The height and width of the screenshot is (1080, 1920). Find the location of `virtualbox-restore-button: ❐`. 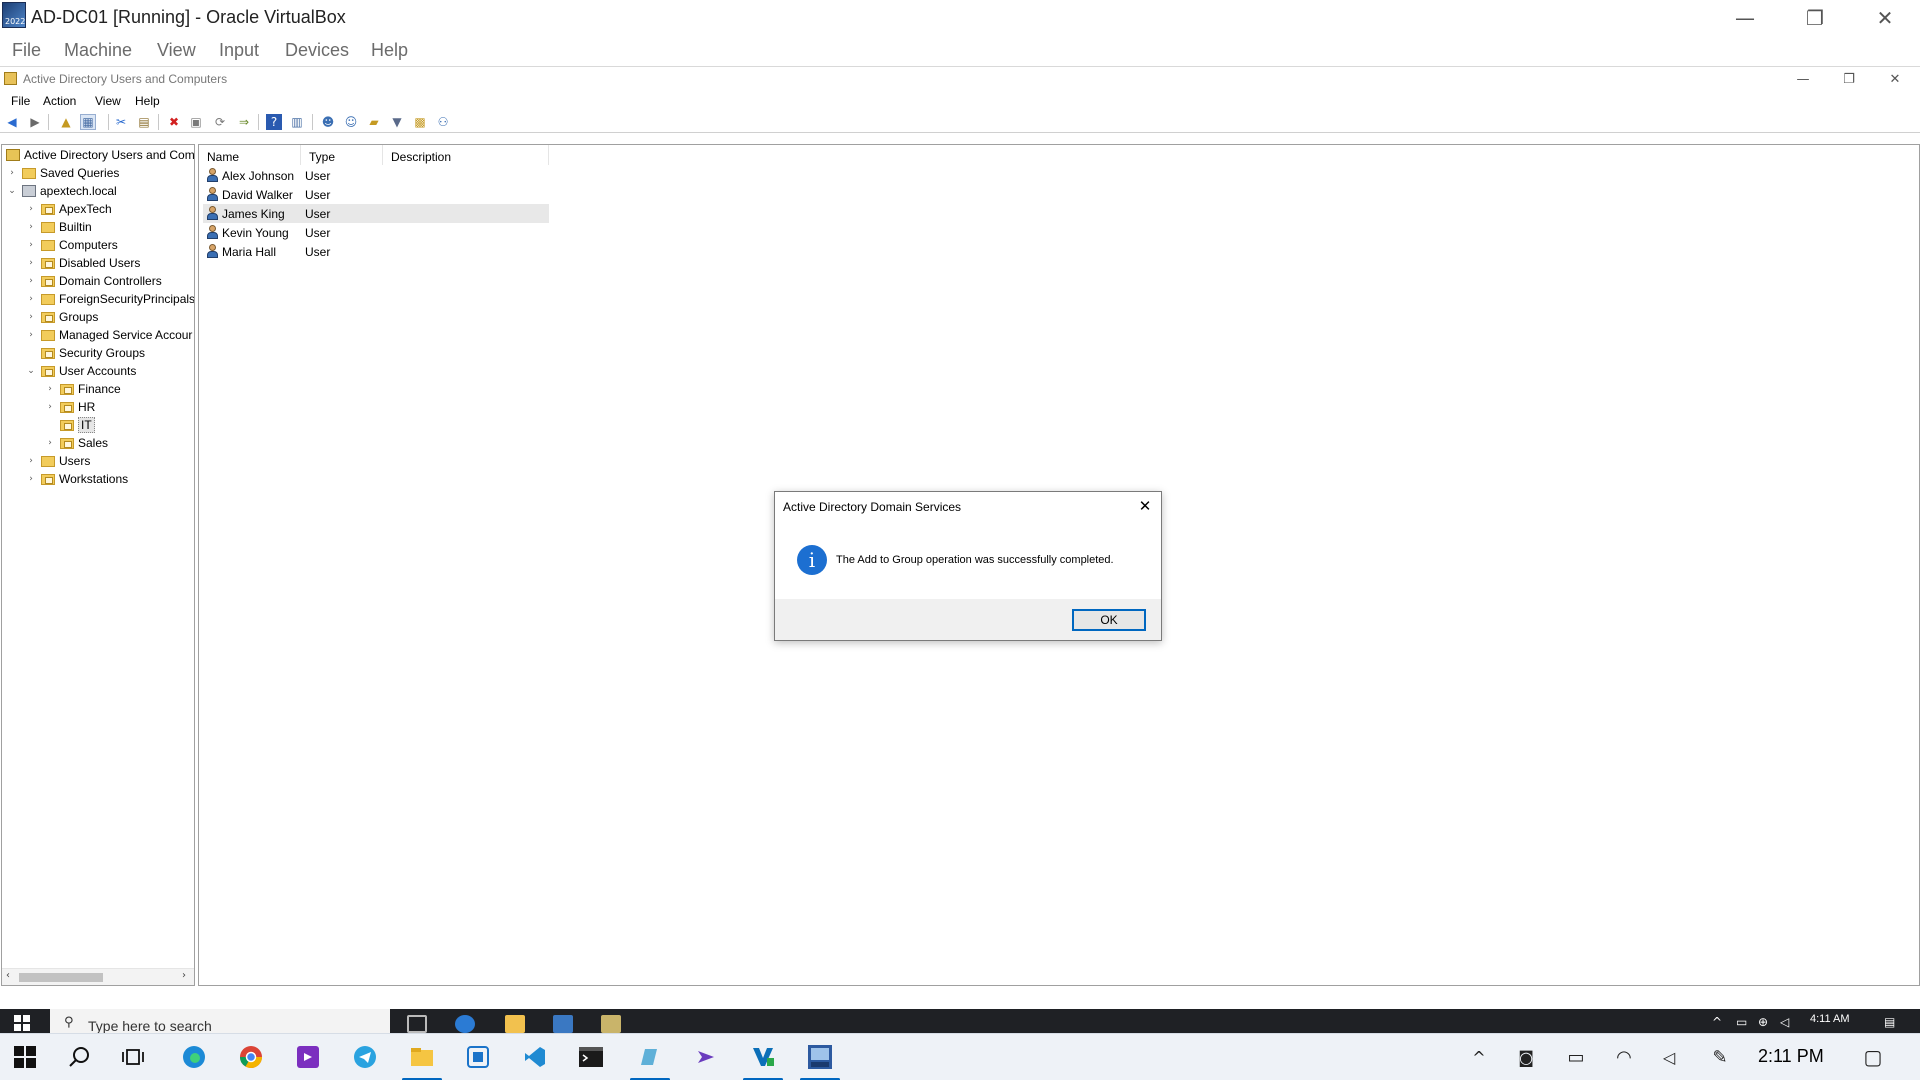

virtualbox-restore-button: ❐ is located at coordinates (1815, 18).